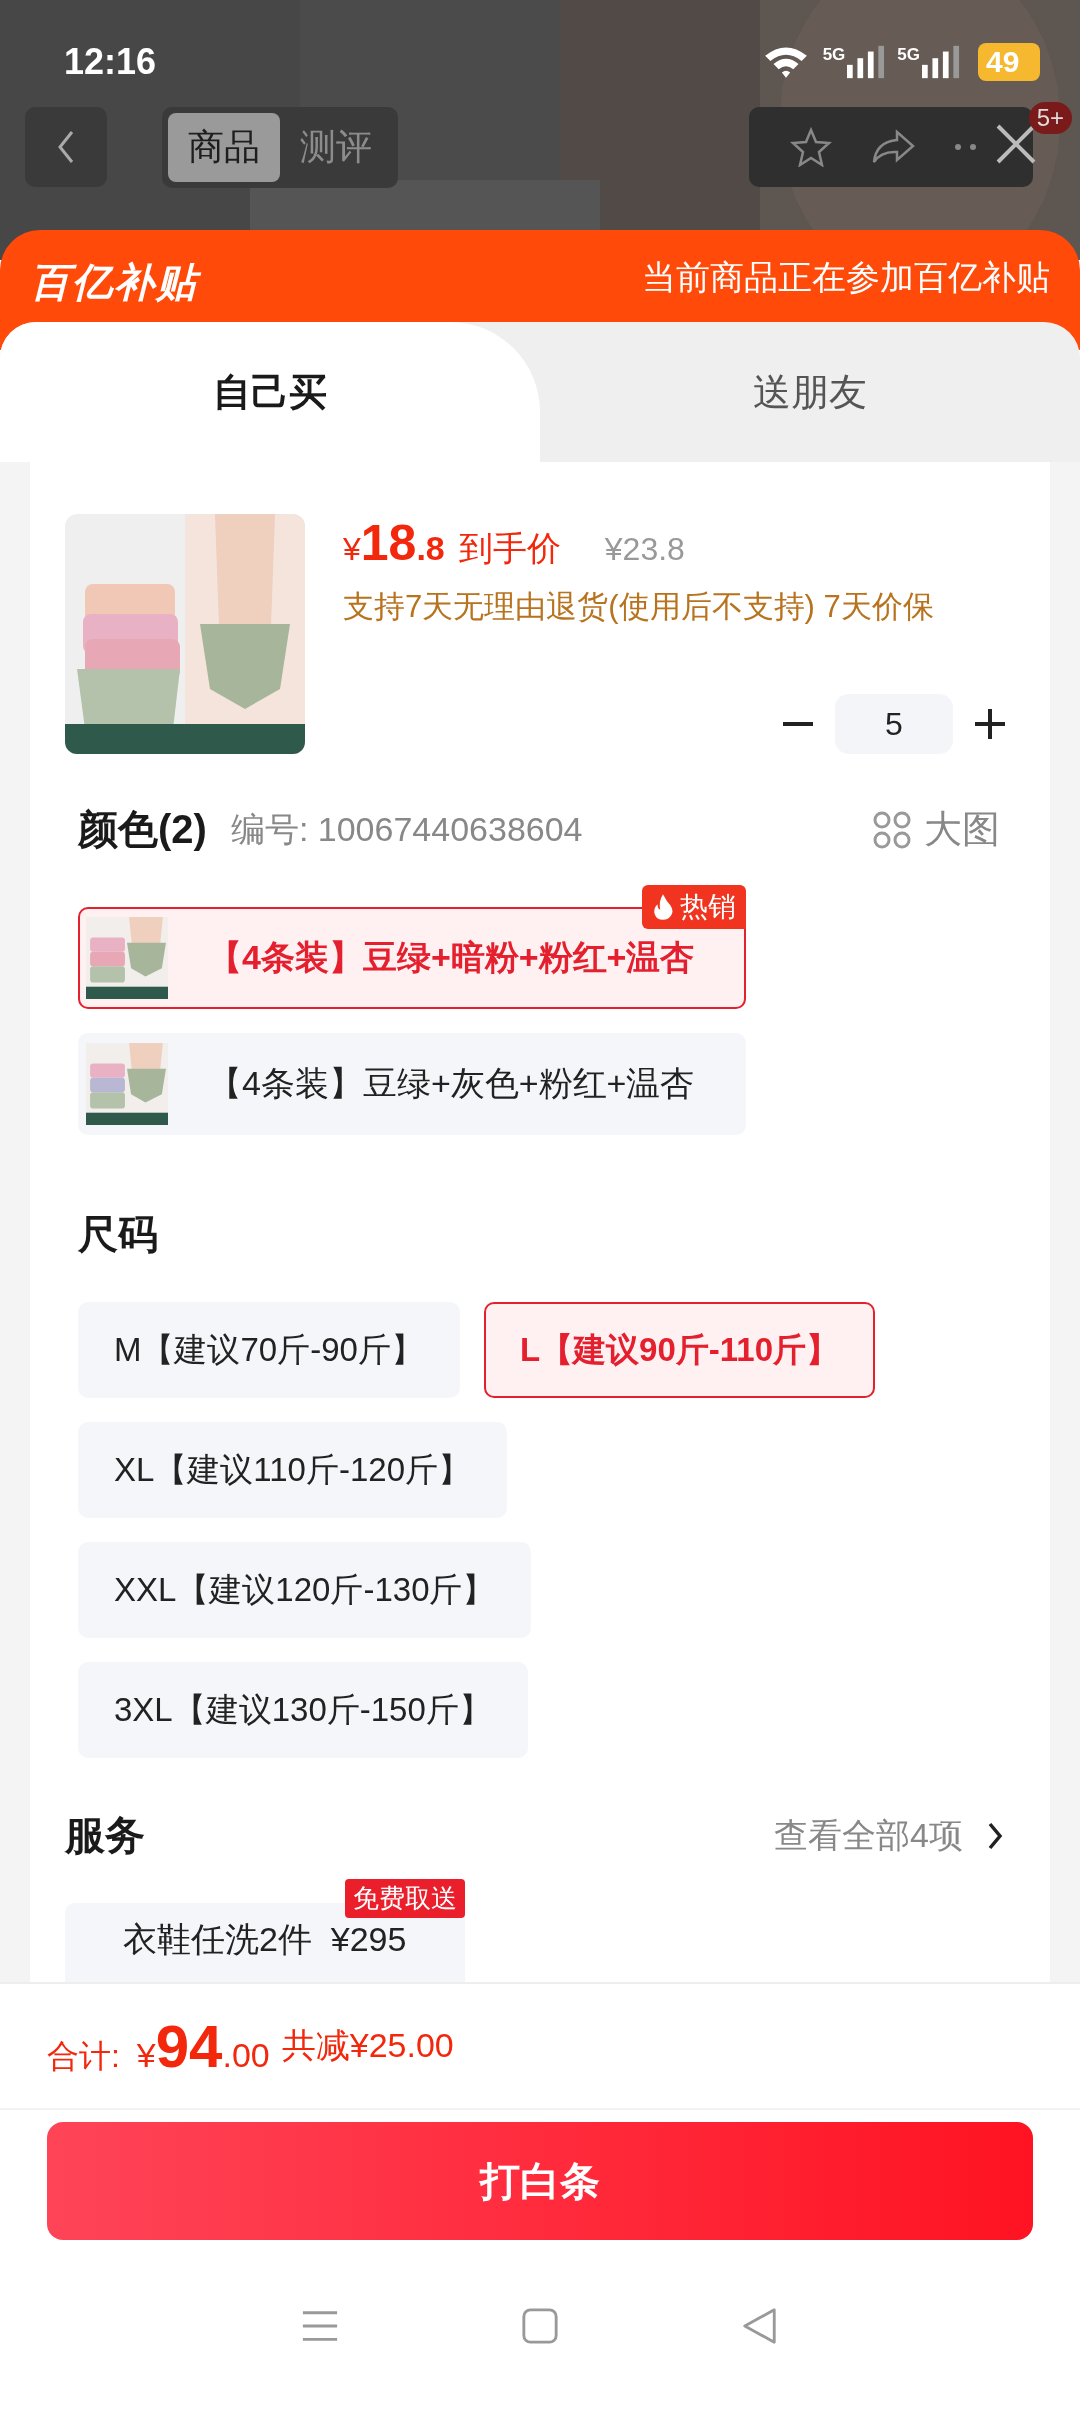 The width and height of the screenshot is (1080, 2412). I want to click on color-option: 【4条装】豆绿+灰色+粉红+温杏, so click(412, 1084).